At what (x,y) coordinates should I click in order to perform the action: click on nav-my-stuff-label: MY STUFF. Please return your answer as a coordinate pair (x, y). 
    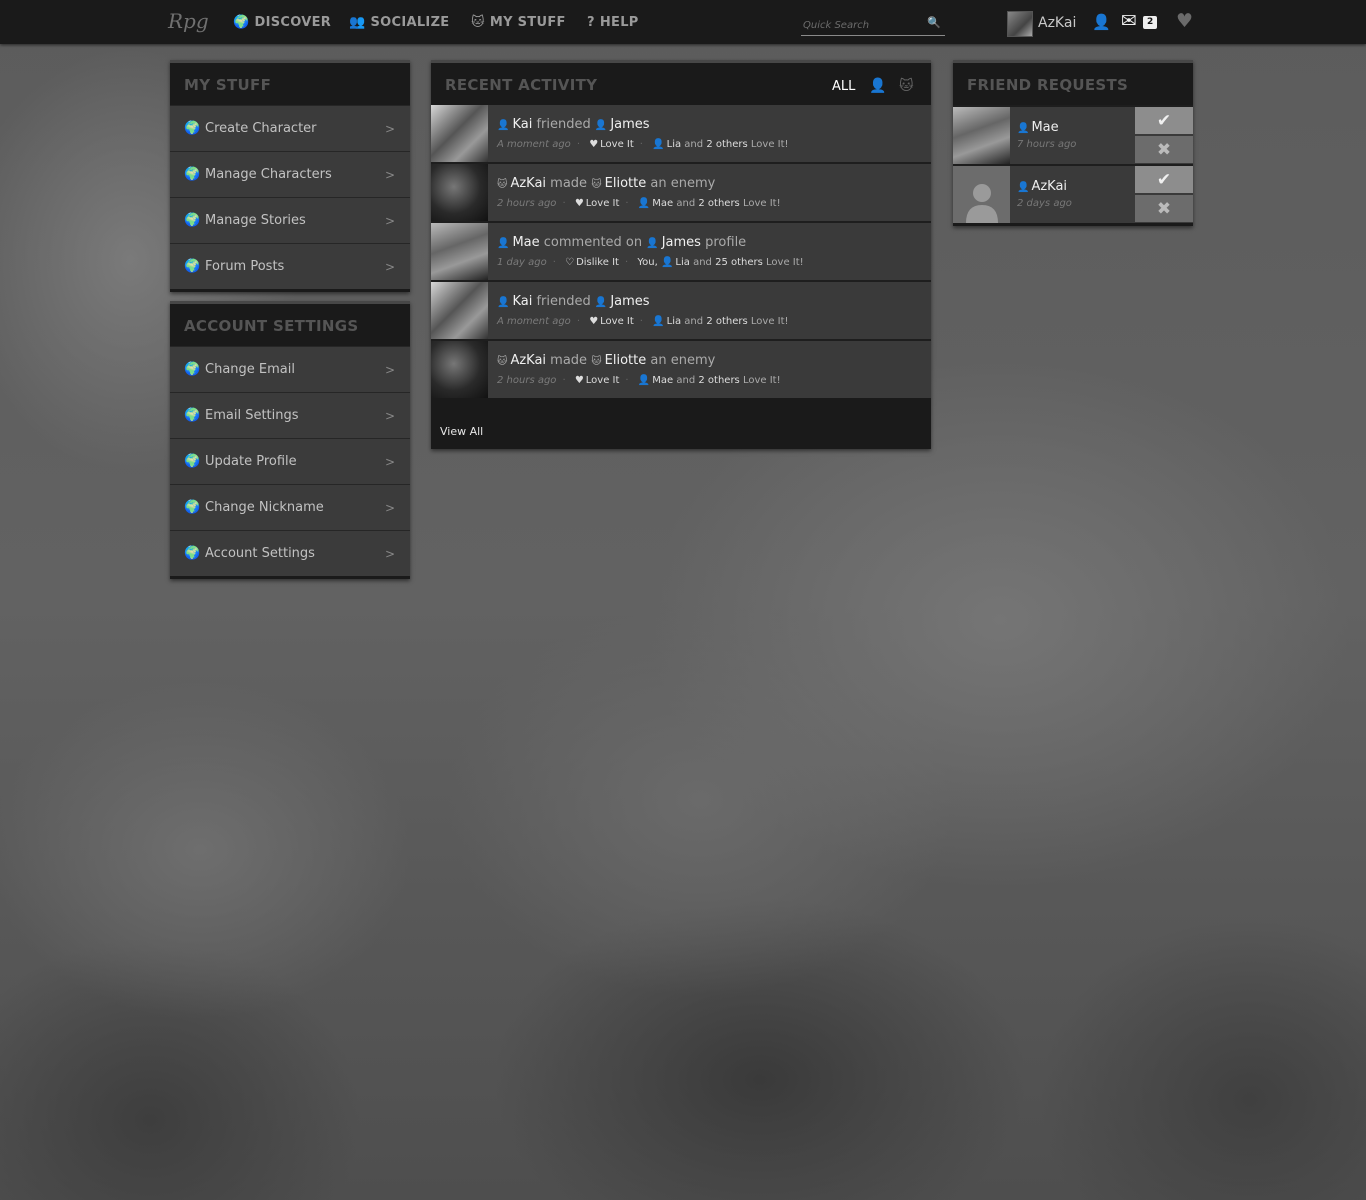
    Looking at the image, I should click on (527, 22).